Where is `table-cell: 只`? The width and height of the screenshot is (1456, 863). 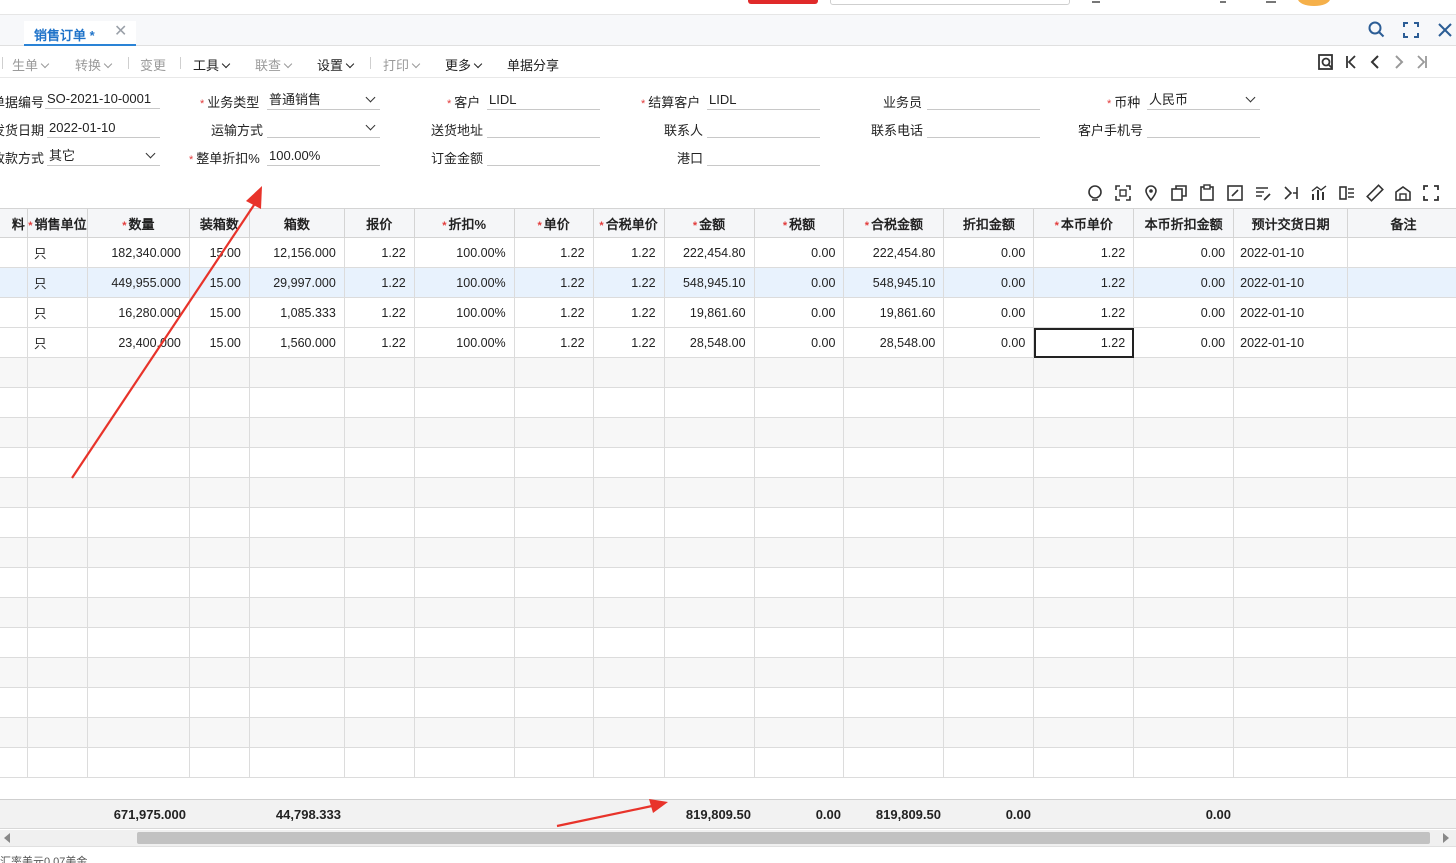 table-cell: 只 is located at coordinates (57, 342).